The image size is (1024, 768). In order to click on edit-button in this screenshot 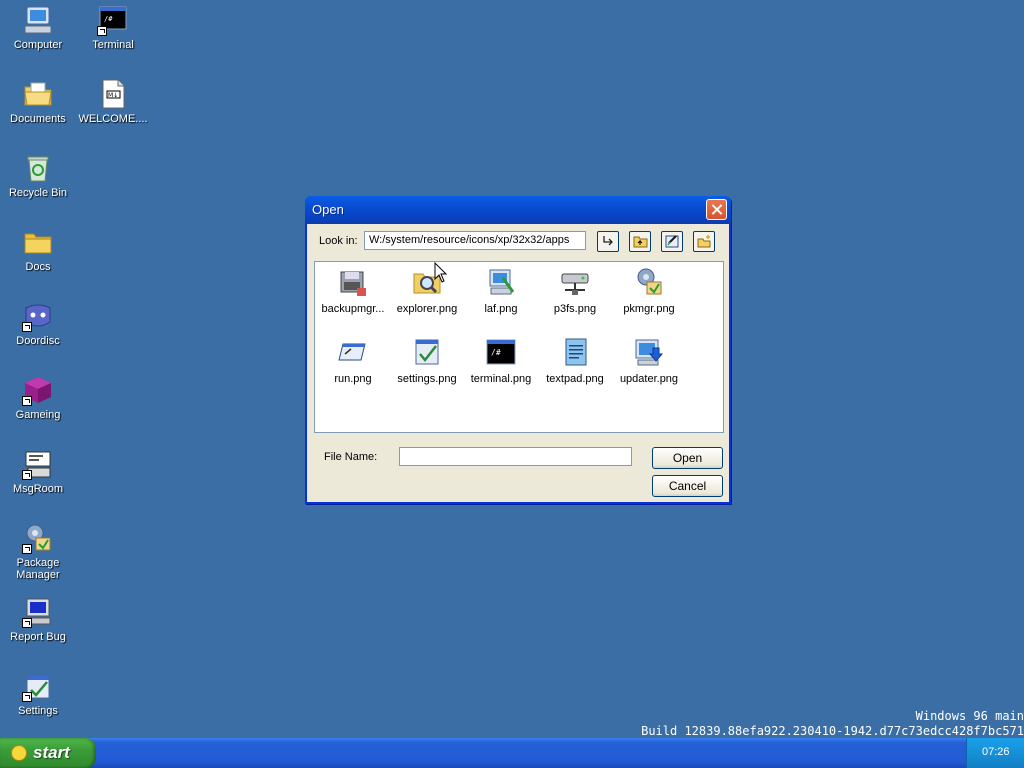, I will do `click(672, 241)`.